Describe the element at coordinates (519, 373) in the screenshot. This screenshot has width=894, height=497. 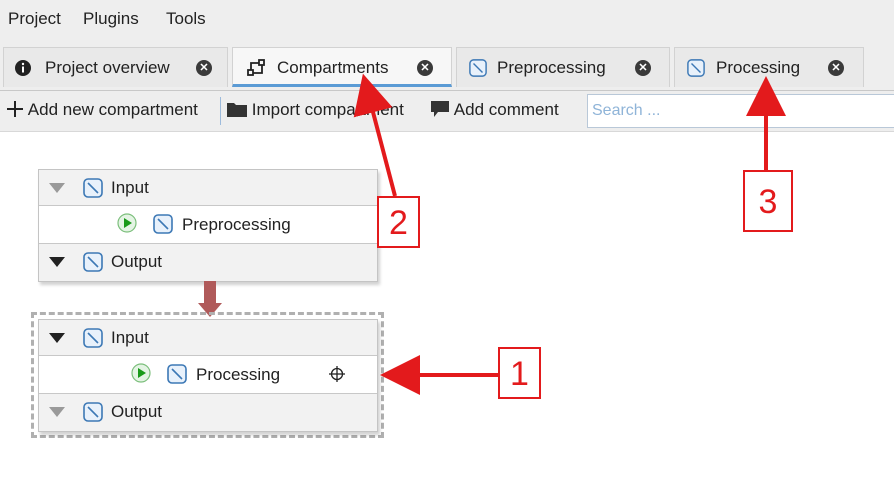
I see `annotation-label-1: 1` at that location.